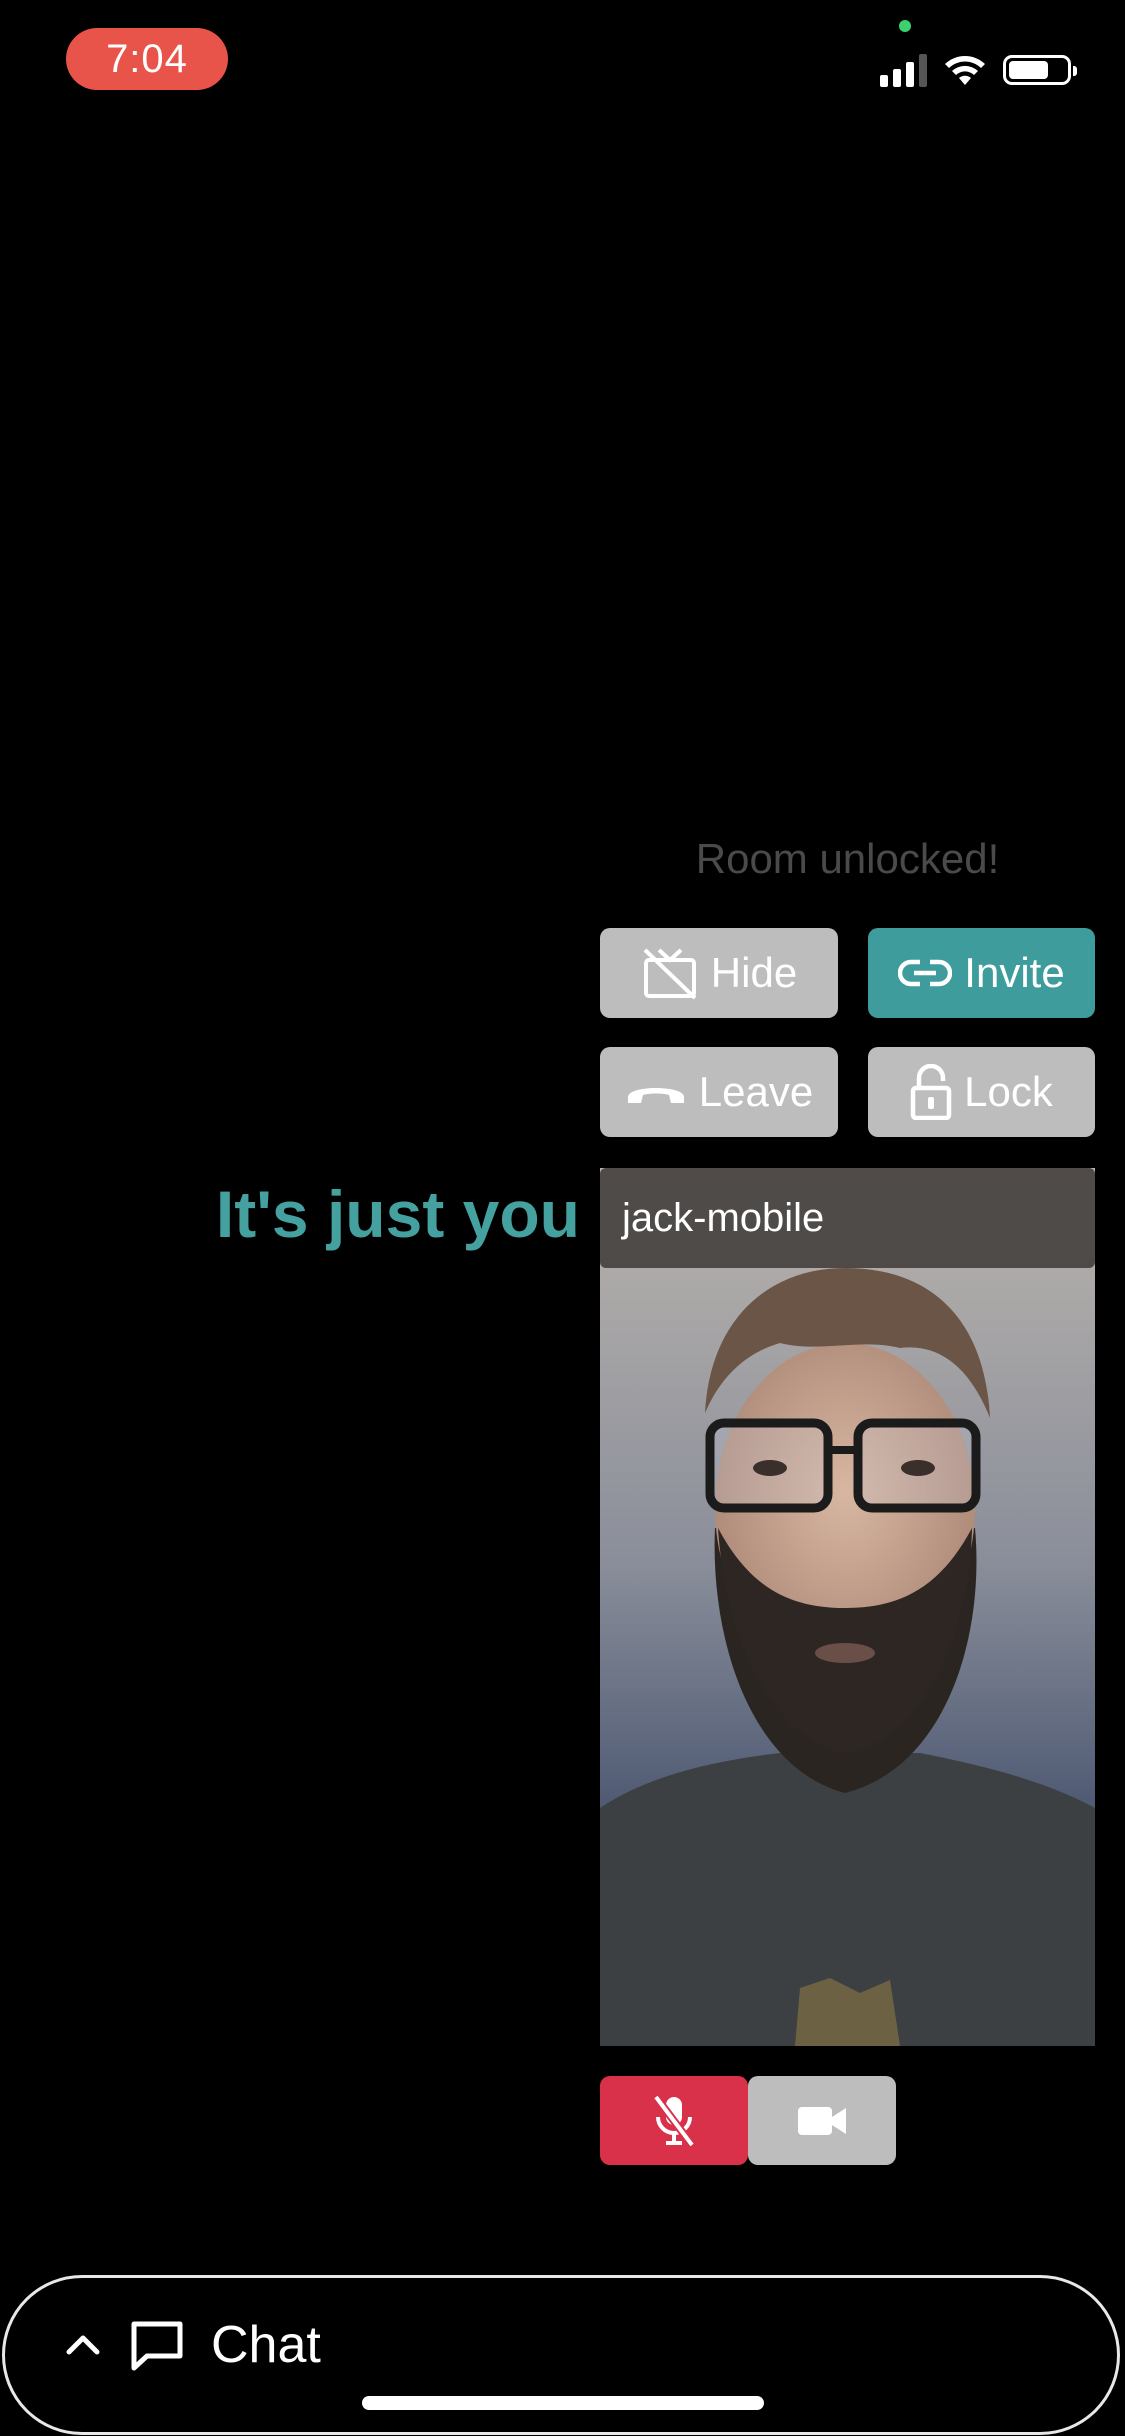 The height and width of the screenshot is (2436, 1125). I want to click on camera-in-use-indicator, so click(905, 26).